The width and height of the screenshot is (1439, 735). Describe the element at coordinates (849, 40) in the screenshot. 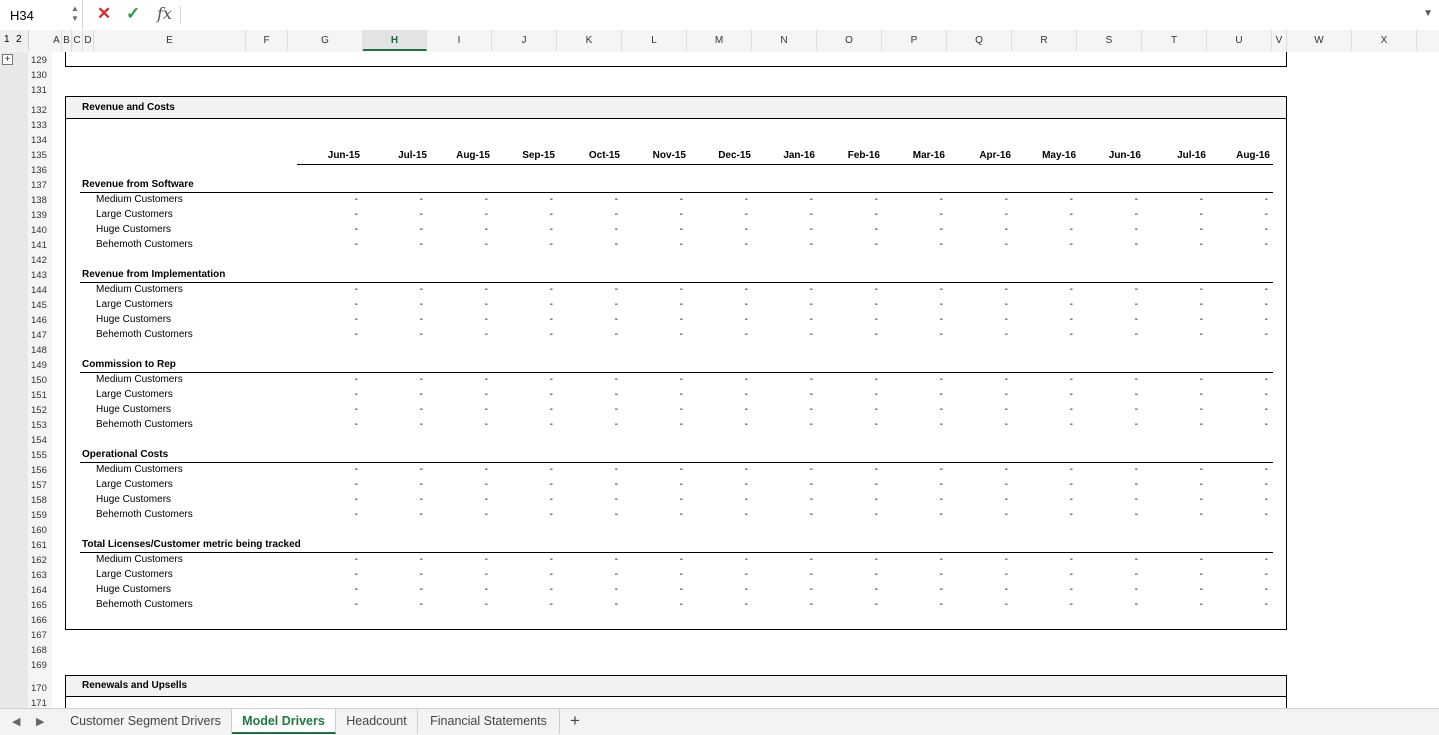

I see `column-header-o: O` at that location.